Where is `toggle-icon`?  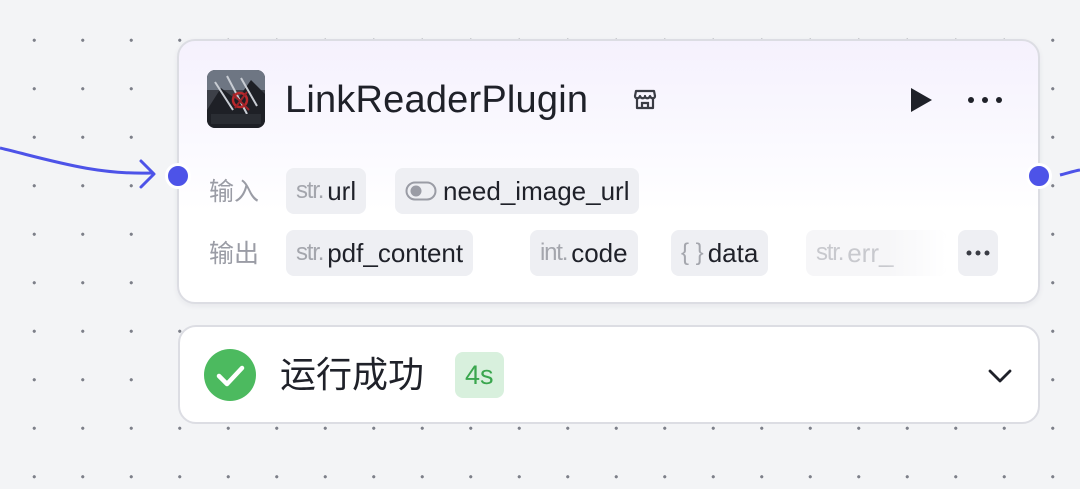 toggle-icon is located at coordinates (421, 191).